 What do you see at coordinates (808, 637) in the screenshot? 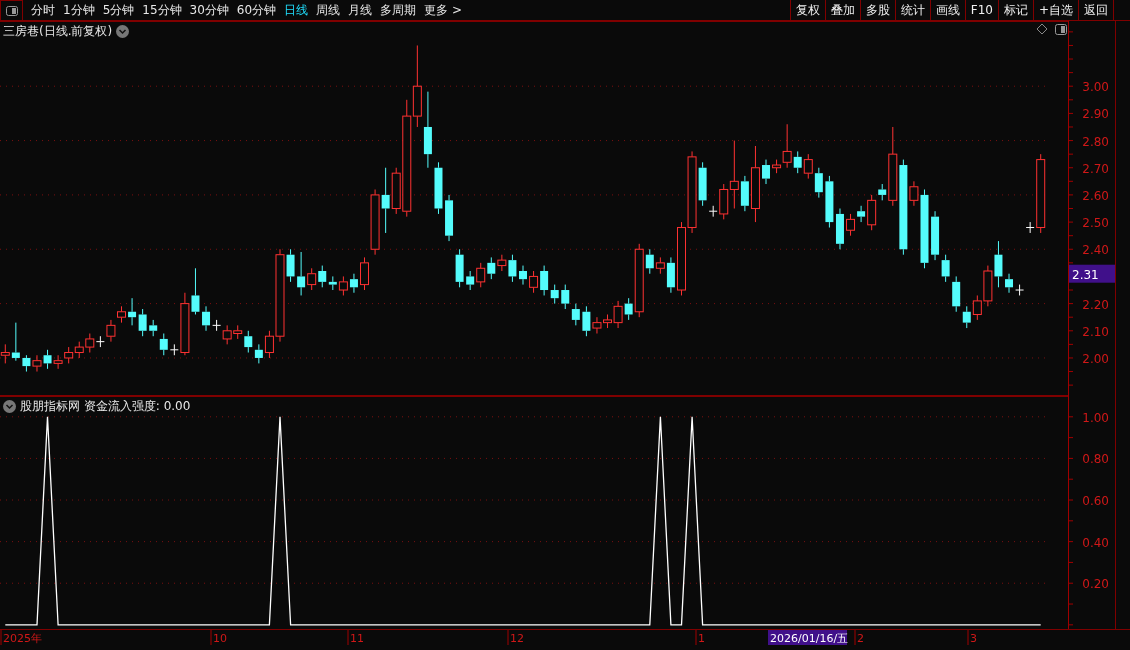
I see `date-cursor-label: 2026/01/16/五` at bounding box center [808, 637].